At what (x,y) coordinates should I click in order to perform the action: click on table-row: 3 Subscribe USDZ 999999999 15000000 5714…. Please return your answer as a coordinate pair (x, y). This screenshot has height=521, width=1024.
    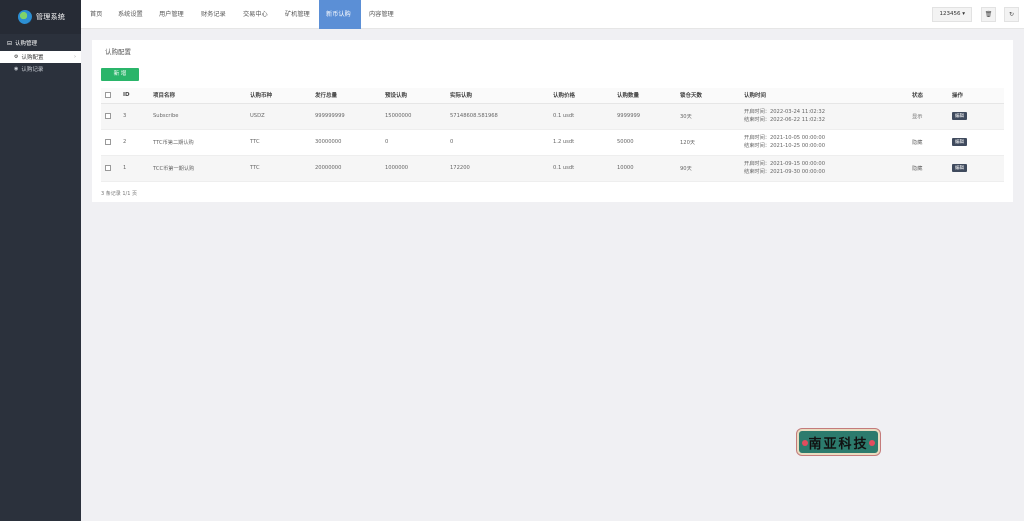
    Looking at the image, I should click on (552, 116).